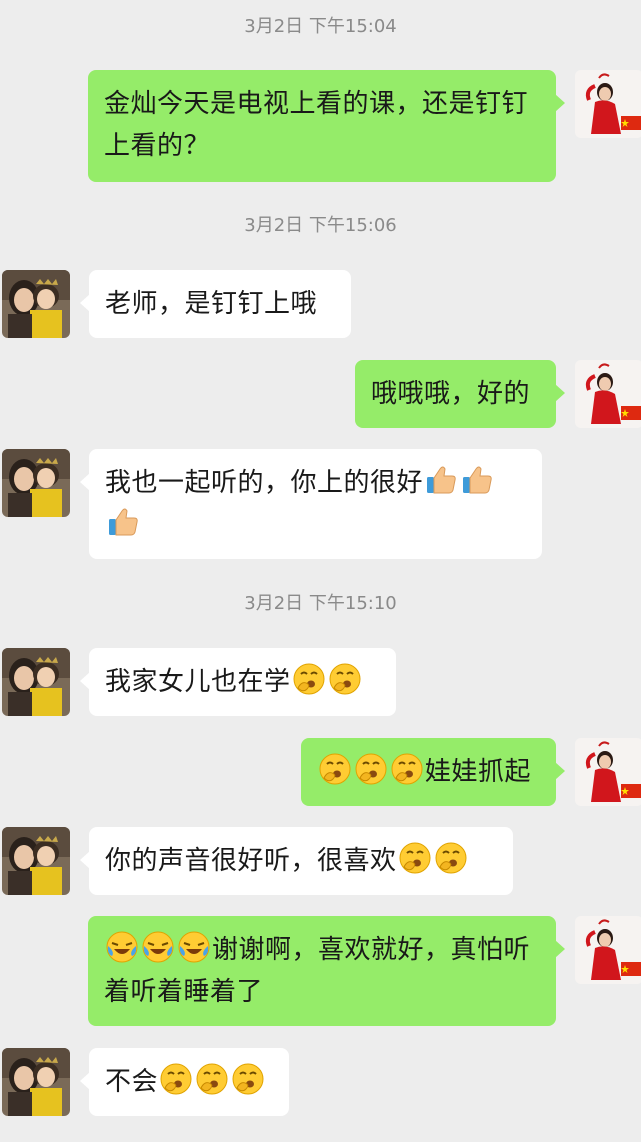  I want to click on message-bubble-outgoing: 金灿今天是电视上看的课，还是钉钉上看的？, so click(326, 126).